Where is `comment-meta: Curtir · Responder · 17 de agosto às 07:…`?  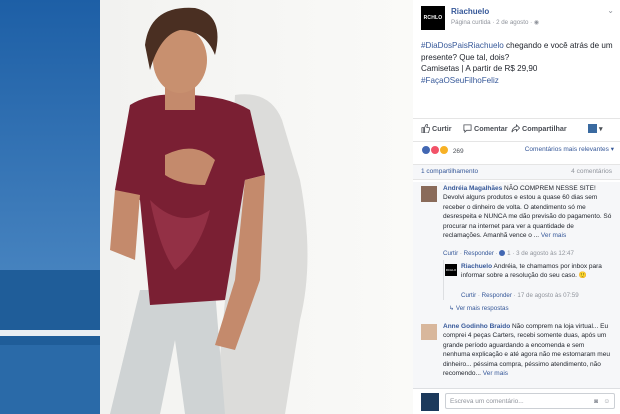
comment-meta: Curtir · Responder · 17 de agosto às 07:… is located at coordinates (520, 295).